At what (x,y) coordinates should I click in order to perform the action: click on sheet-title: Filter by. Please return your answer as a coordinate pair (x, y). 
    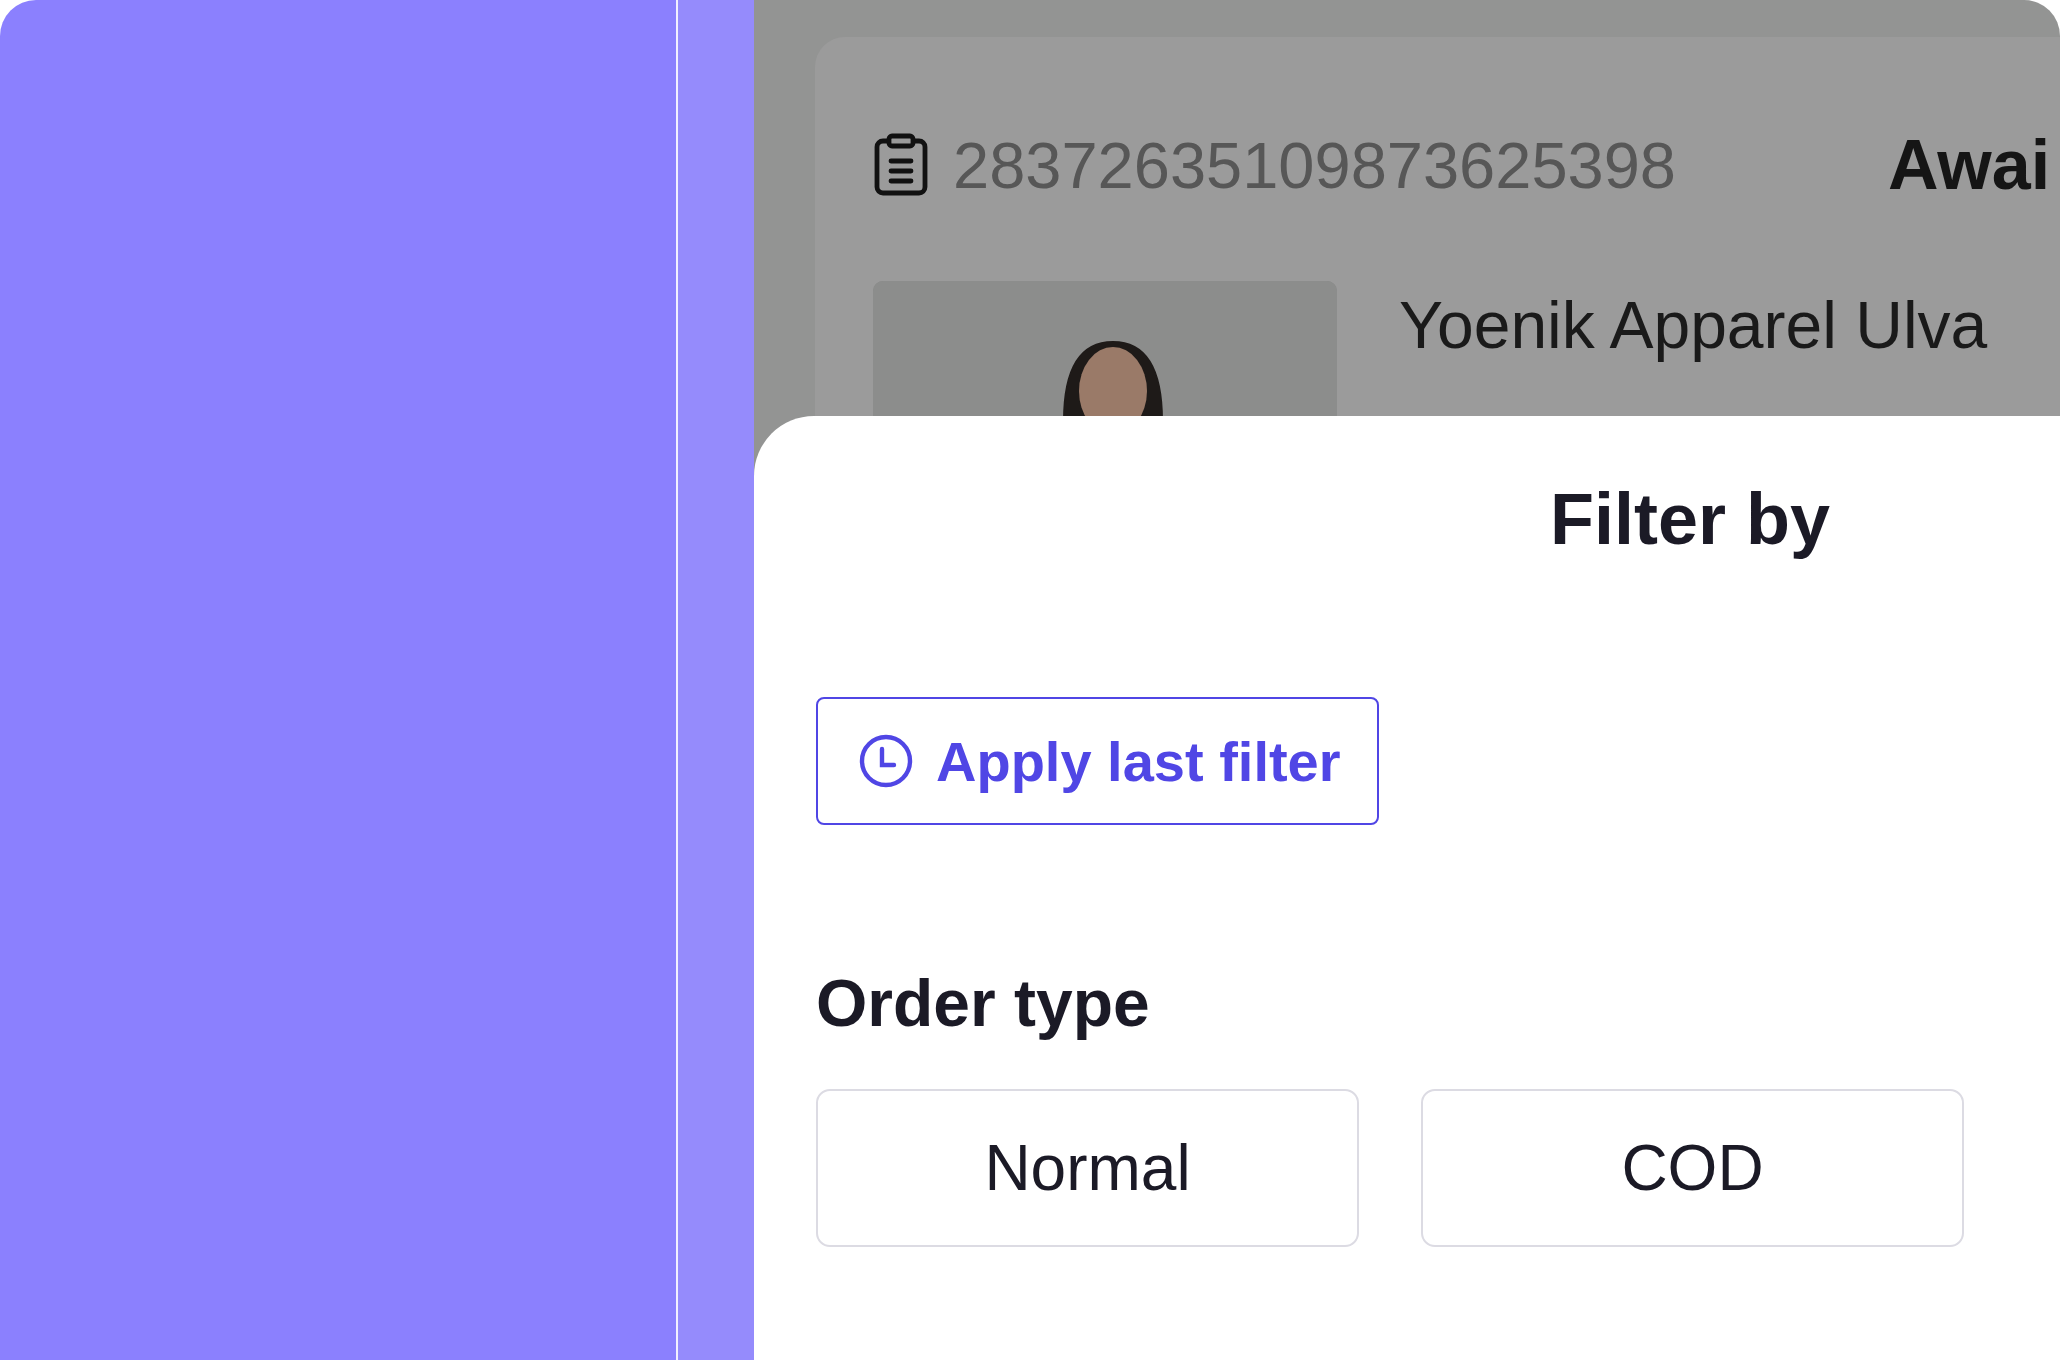
    Looking at the image, I should click on (1690, 519).